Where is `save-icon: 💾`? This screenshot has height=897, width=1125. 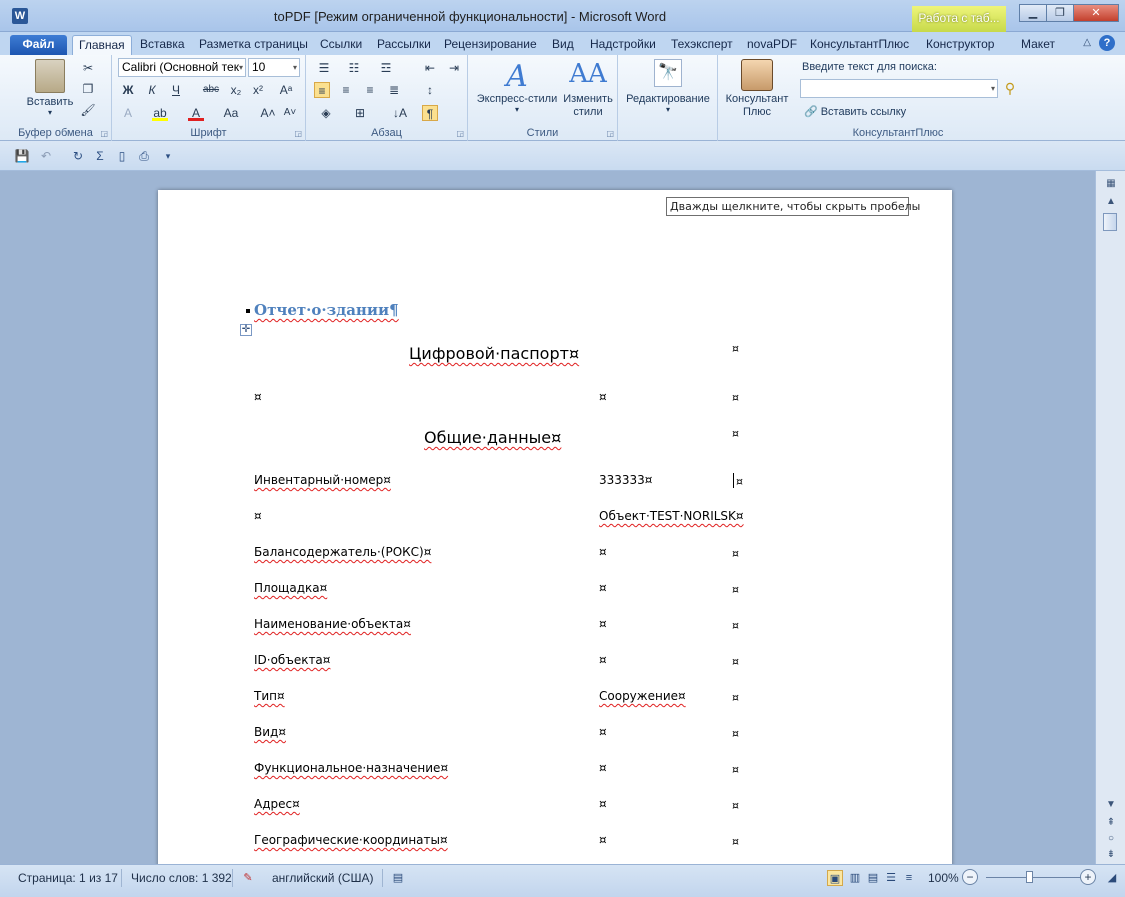
save-icon: 💾 is located at coordinates (22, 156).